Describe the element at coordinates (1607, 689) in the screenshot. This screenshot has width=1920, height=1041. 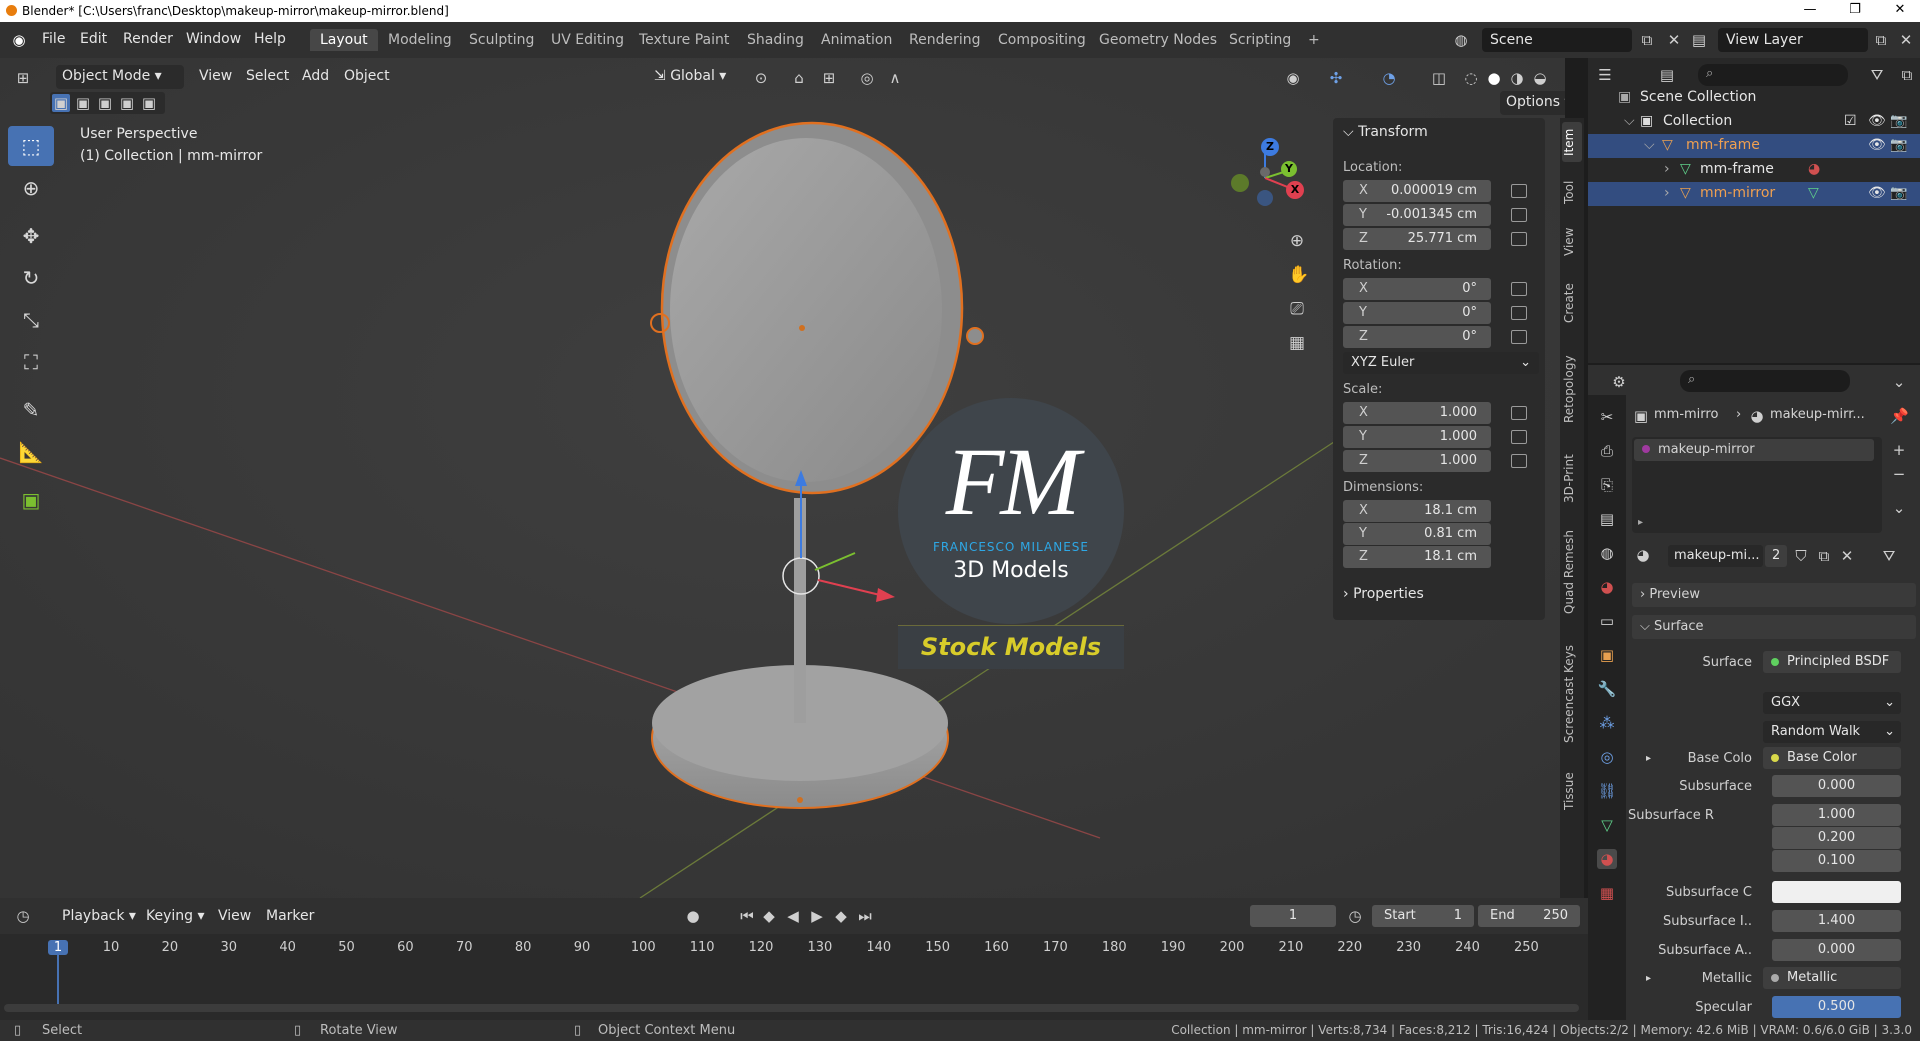
I see `modifier-tab-icon: 🔧` at that location.